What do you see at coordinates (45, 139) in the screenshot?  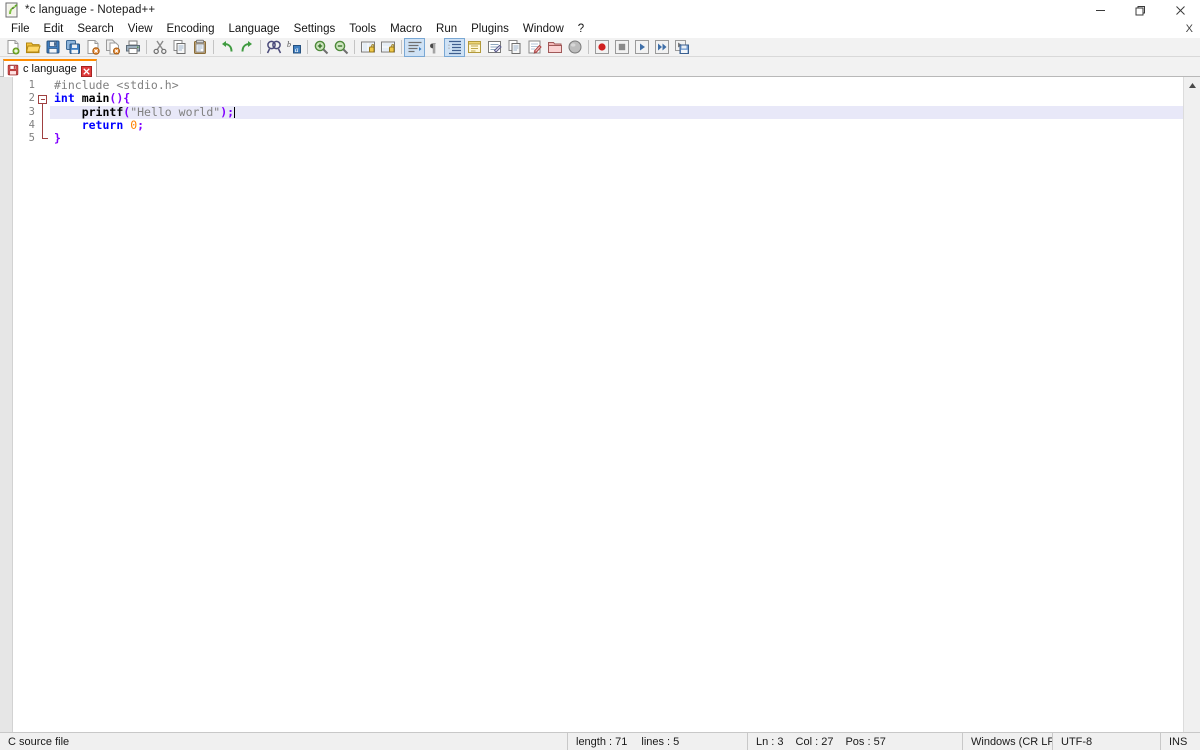 I see `fold-guide-end` at bounding box center [45, 139].